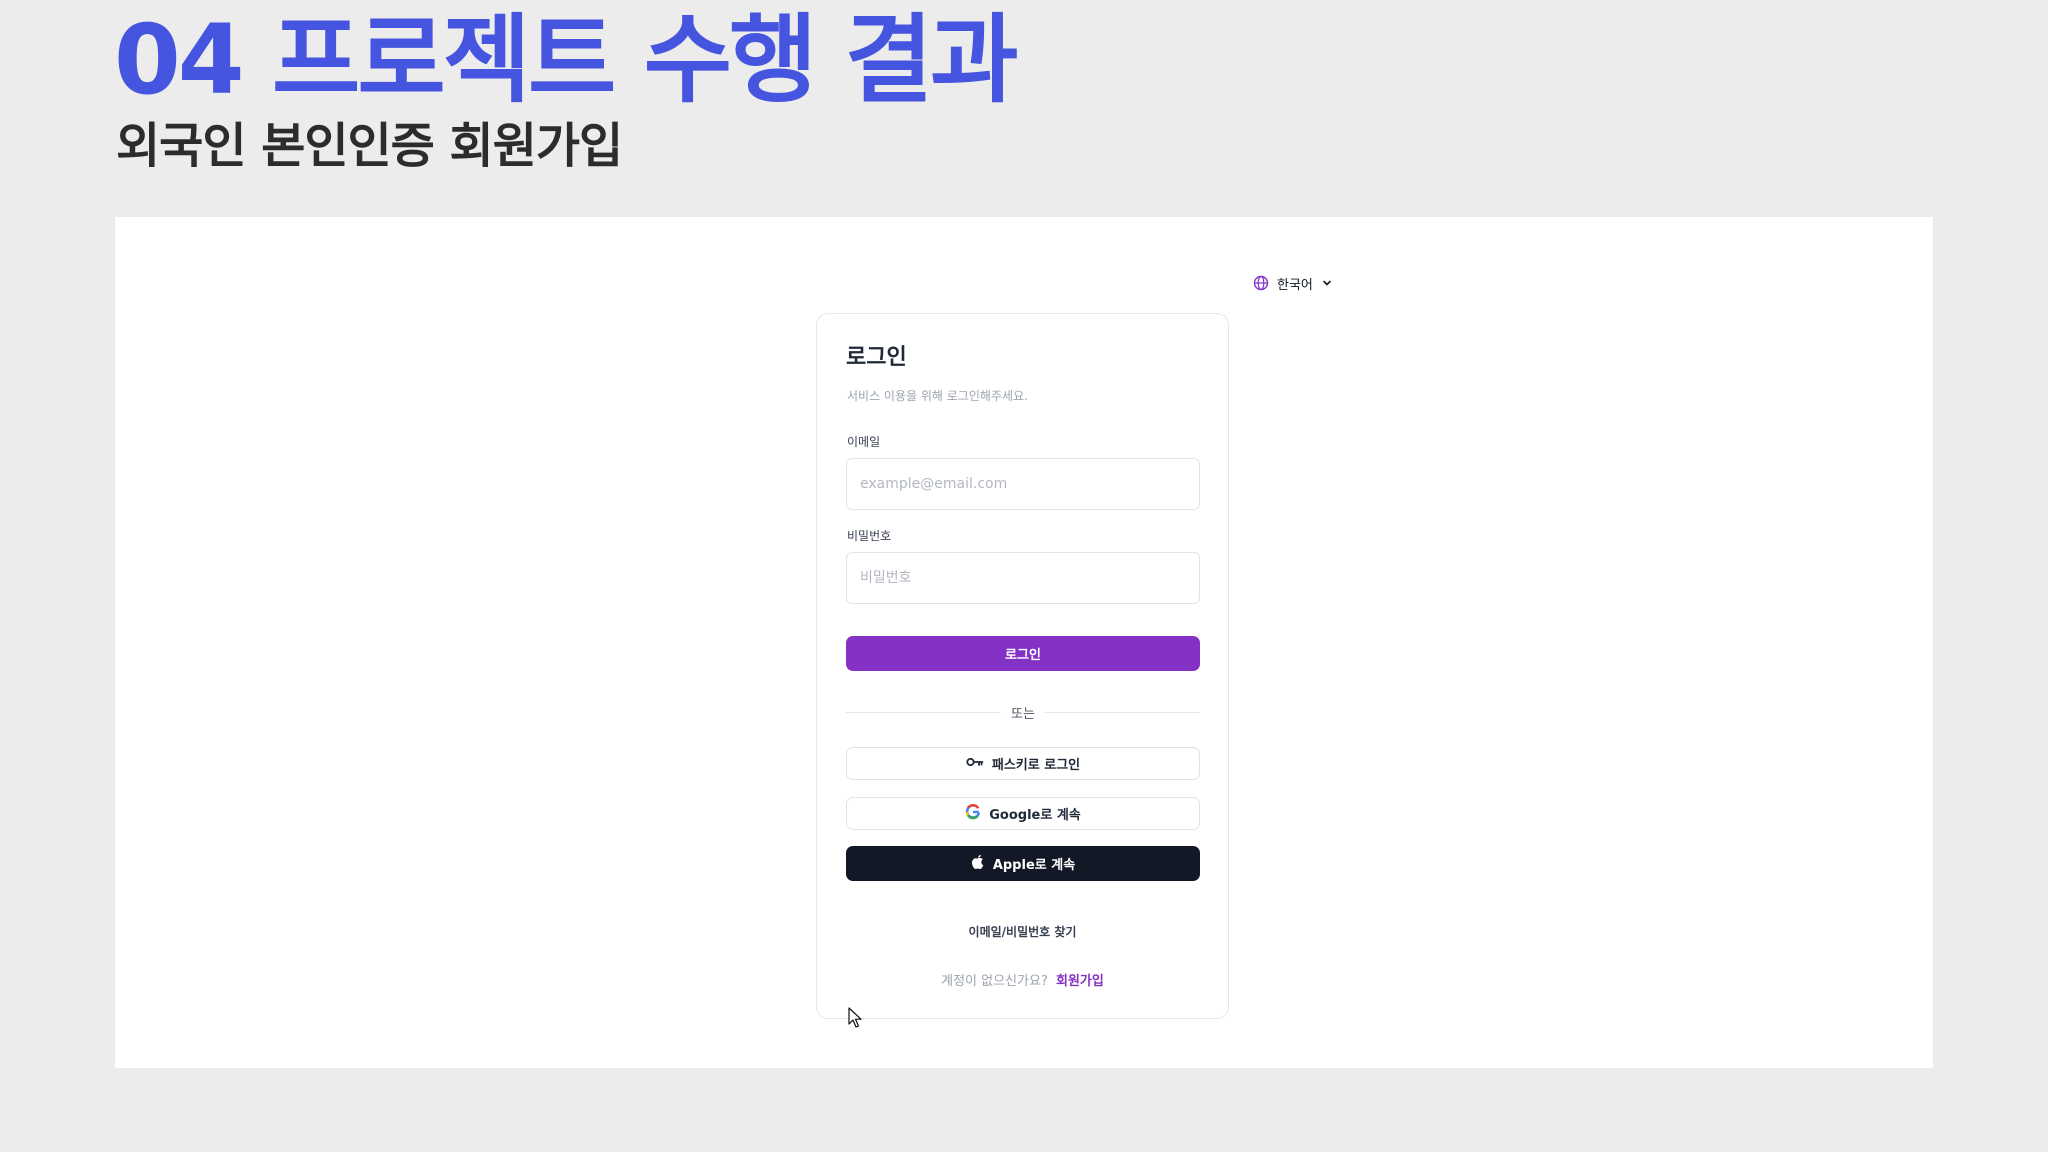 The image size is (2048, 1152). What do you see at coordinates (1122, 712) in the screenshot?
I see `divider-line-right` at bounding box center [1122, 712].